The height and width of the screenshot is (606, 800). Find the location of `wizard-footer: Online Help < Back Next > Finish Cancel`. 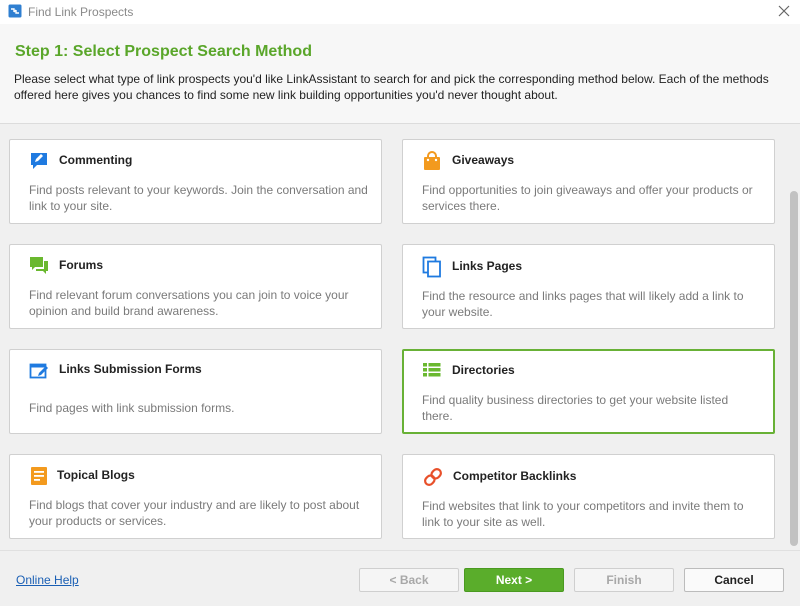

wizard-footer: Online Help < Back Next > Finish Cancel is located at coordinates (400, 578).